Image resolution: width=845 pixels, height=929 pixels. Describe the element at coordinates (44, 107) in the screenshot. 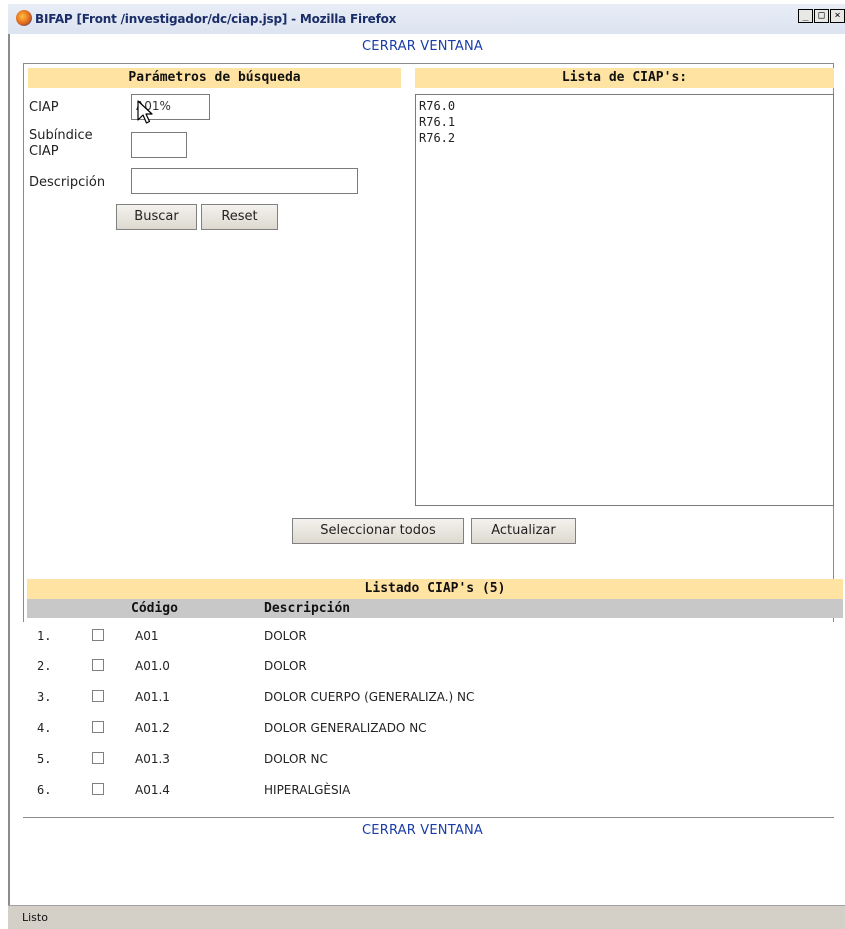

I see `ciap-label: CIAP` at that location.